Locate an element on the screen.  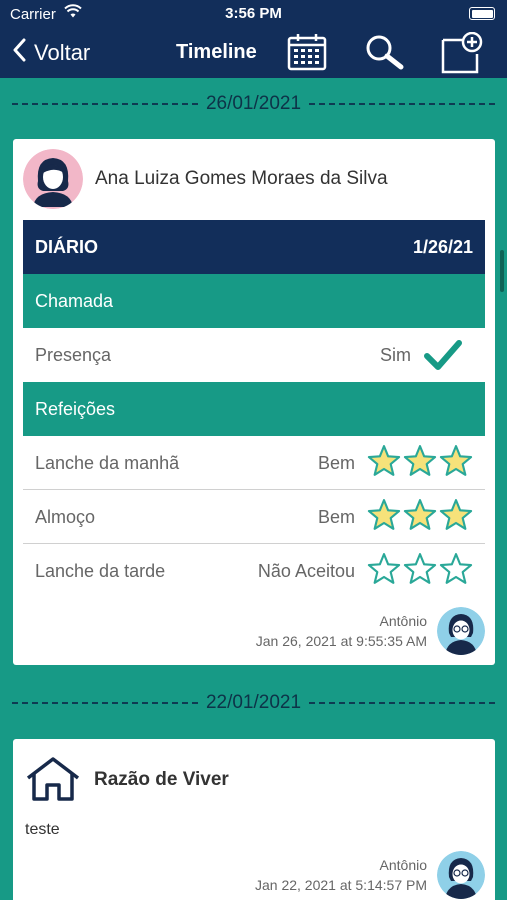
new-post-icon is located at coordinates (463, 55).